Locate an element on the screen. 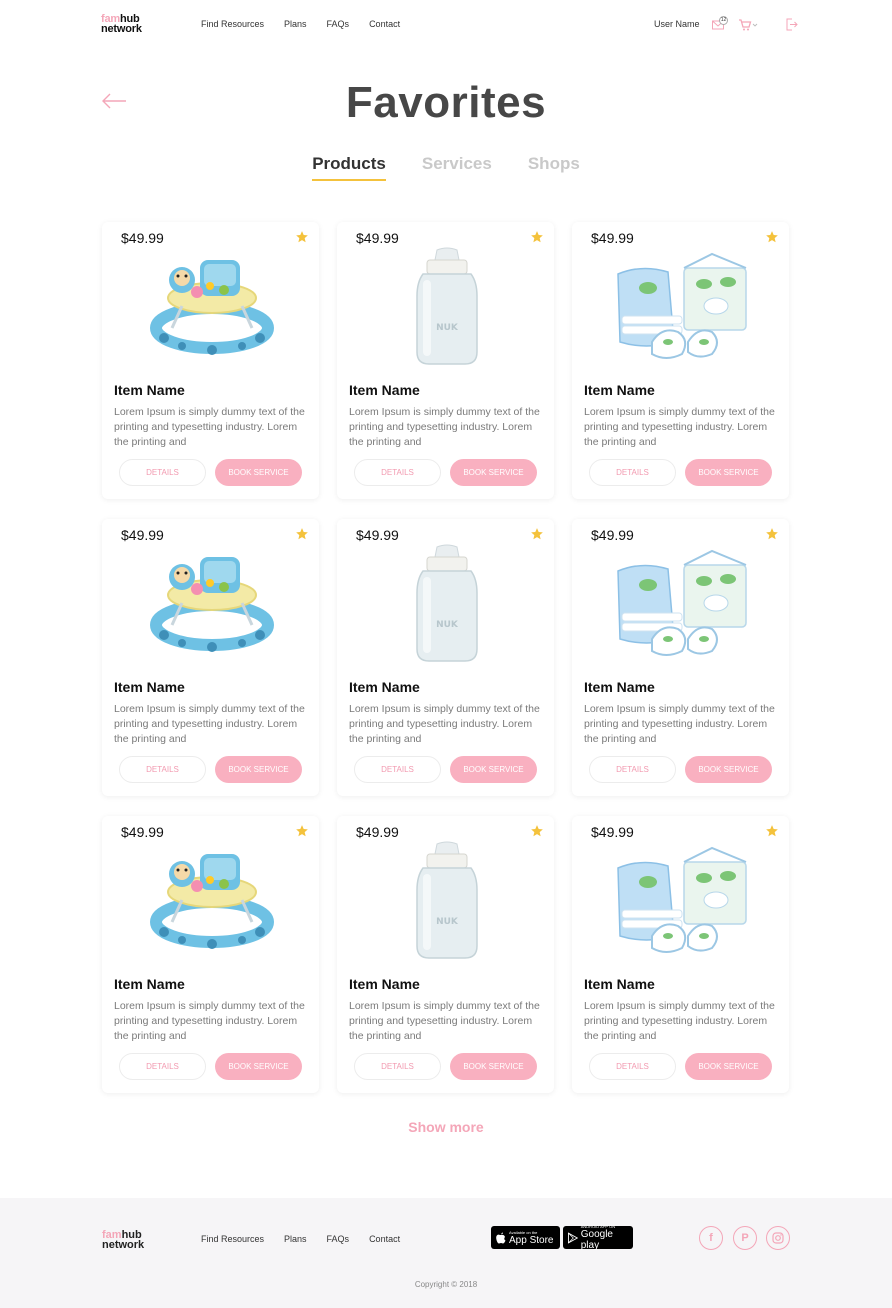  logo-network: network is located at coordinates (121, 29).